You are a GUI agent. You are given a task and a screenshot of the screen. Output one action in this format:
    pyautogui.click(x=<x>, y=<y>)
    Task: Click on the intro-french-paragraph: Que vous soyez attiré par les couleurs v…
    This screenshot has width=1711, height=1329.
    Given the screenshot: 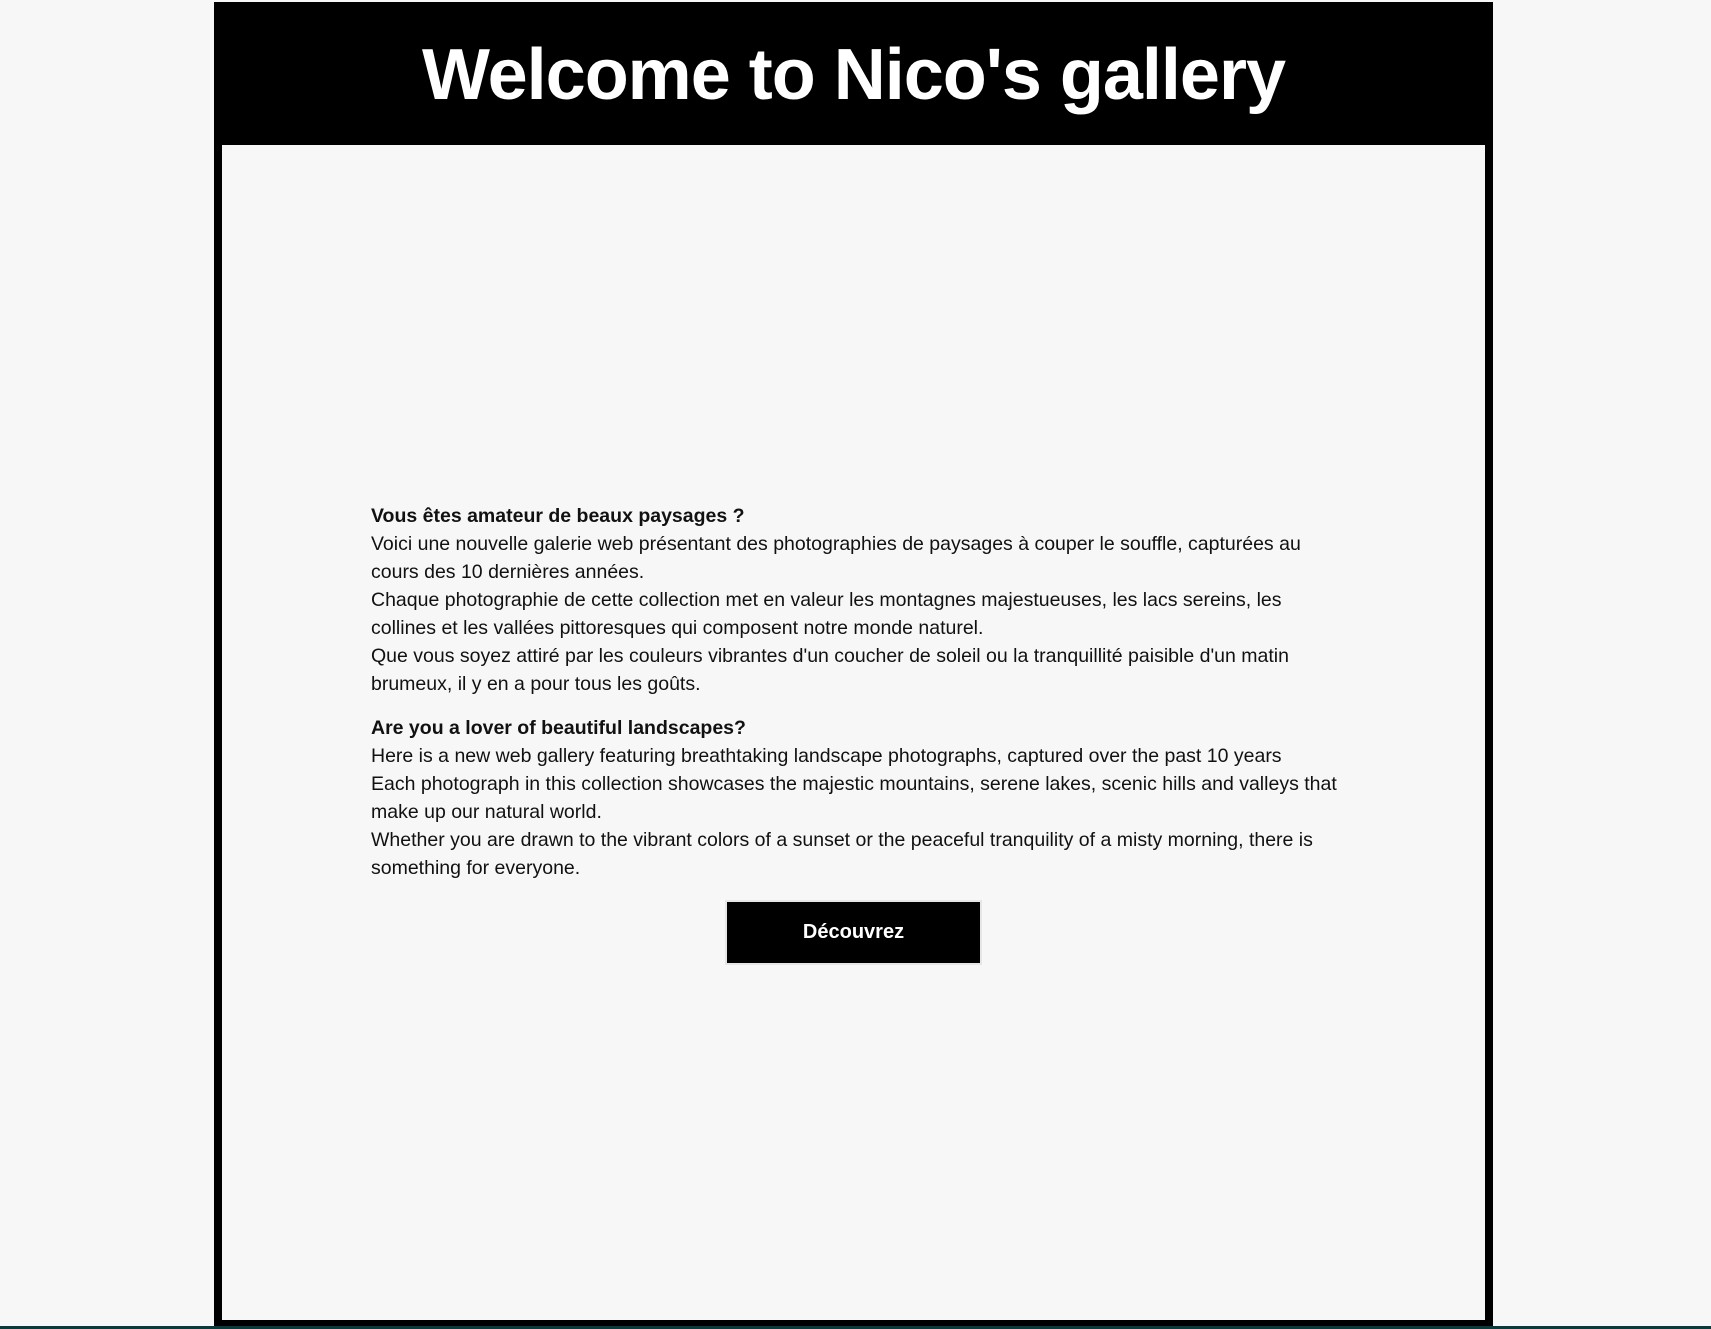 What is the action you would take?
    pyautogui.click(x=830, y=670)
    